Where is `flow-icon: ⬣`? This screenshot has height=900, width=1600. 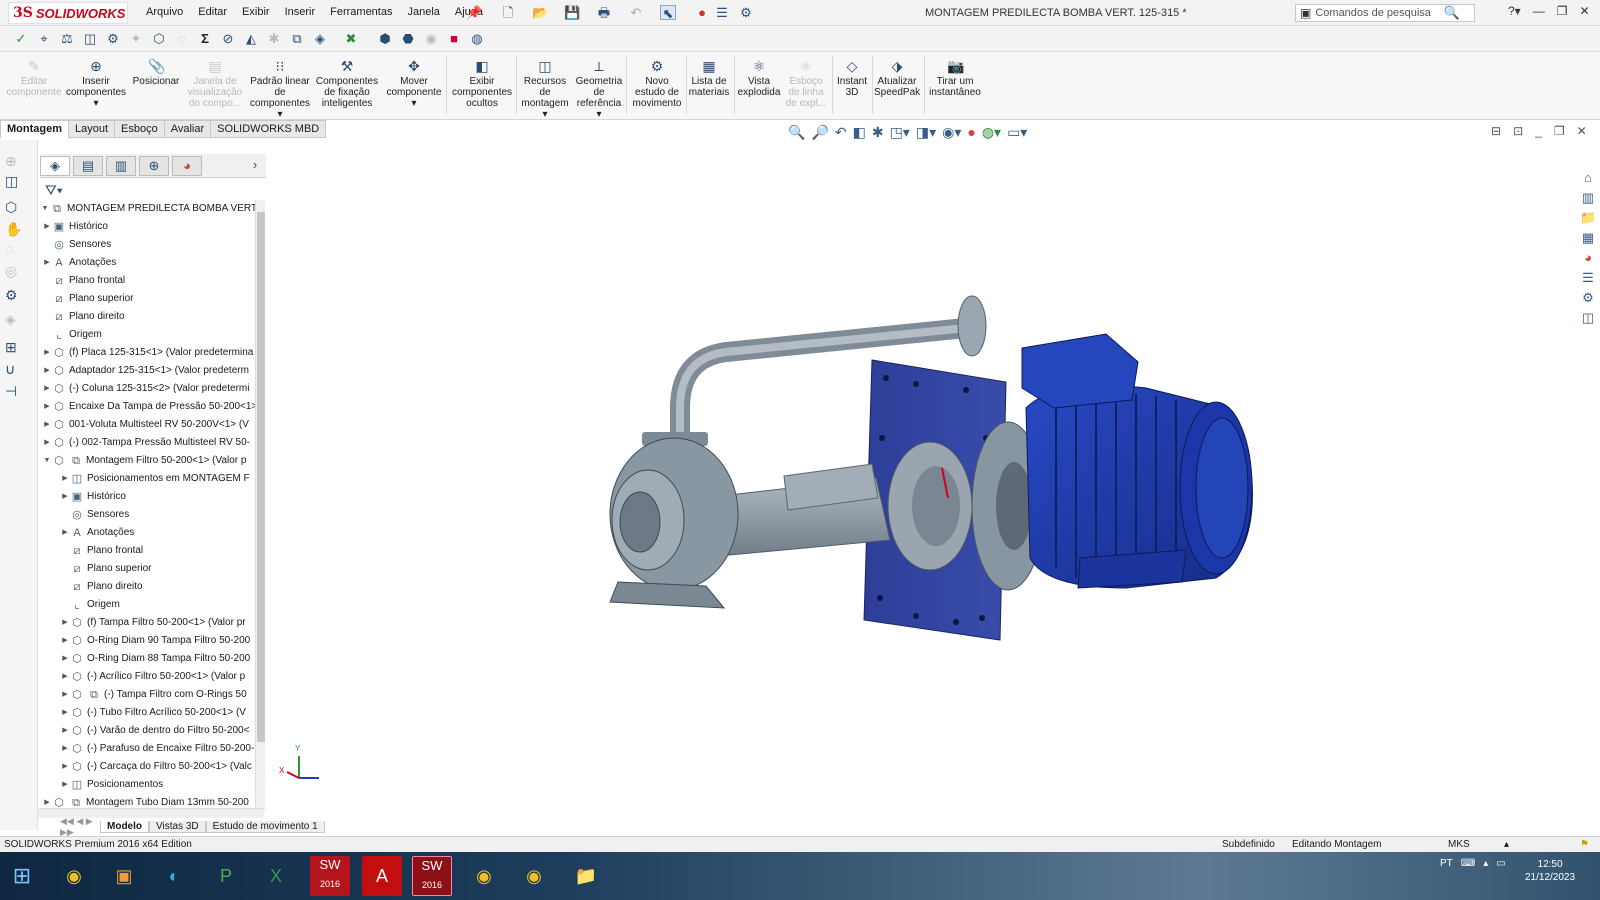
flow-icon: ⬣ is located at coordinates (408, 39).